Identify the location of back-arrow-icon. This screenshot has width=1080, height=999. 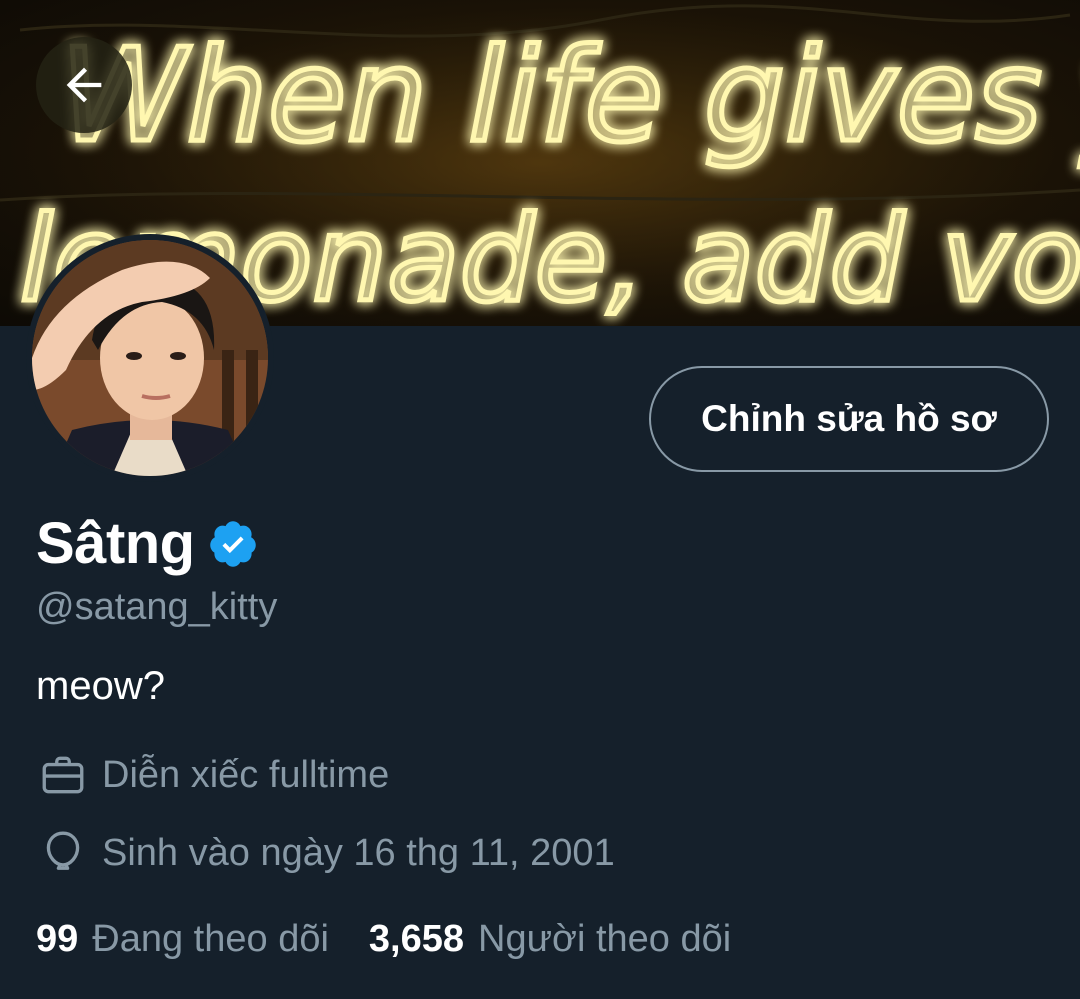
(84, 85).